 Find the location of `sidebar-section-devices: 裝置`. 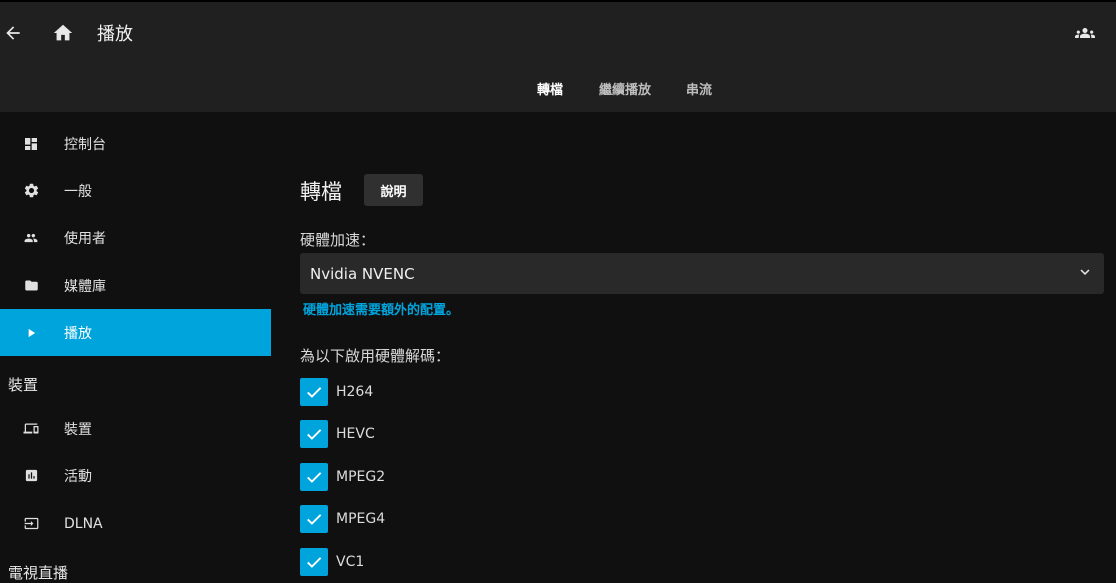

sidebar-section-devices: 裝置 is located at coordinates (23, 385).